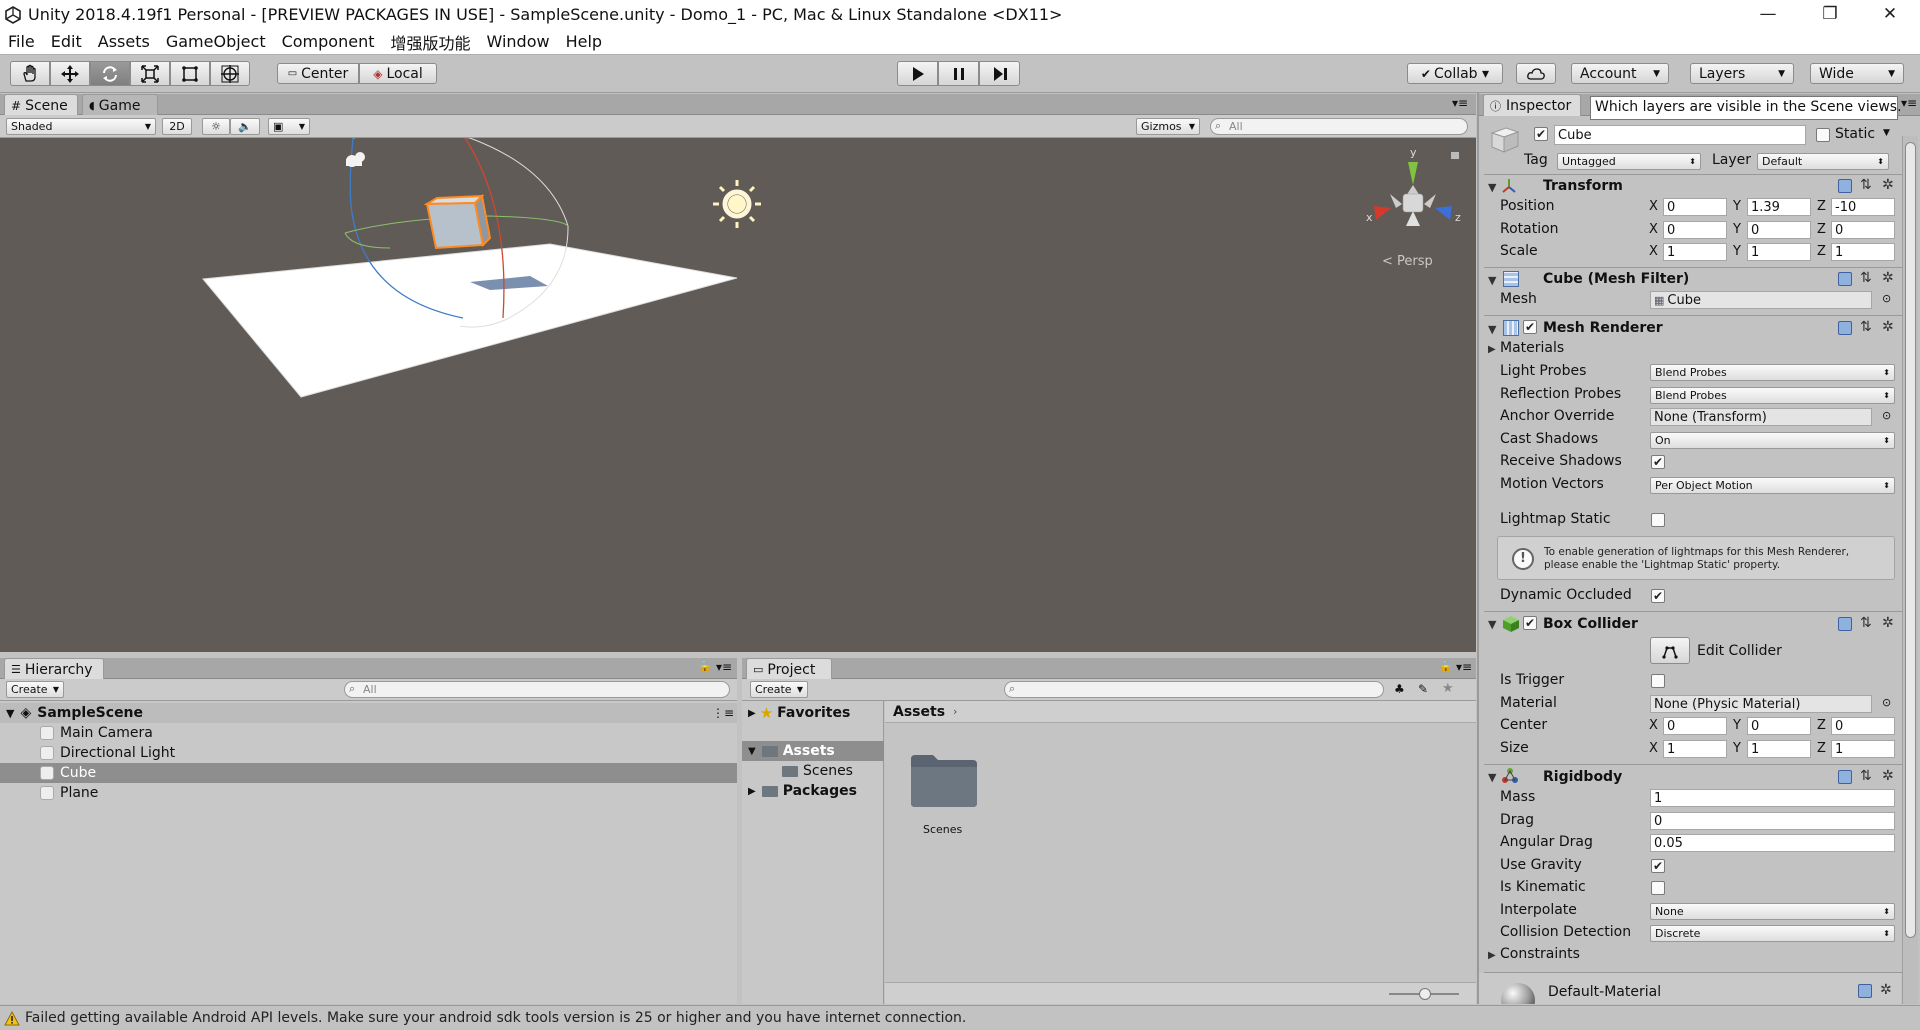  I want to click on rotate-tool-button, so click(110, 73).